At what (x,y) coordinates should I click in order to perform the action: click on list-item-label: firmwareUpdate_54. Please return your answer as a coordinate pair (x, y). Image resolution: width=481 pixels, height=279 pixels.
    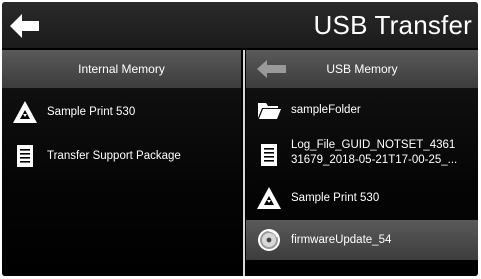
    Looking at the image, I should click on (341, 240).